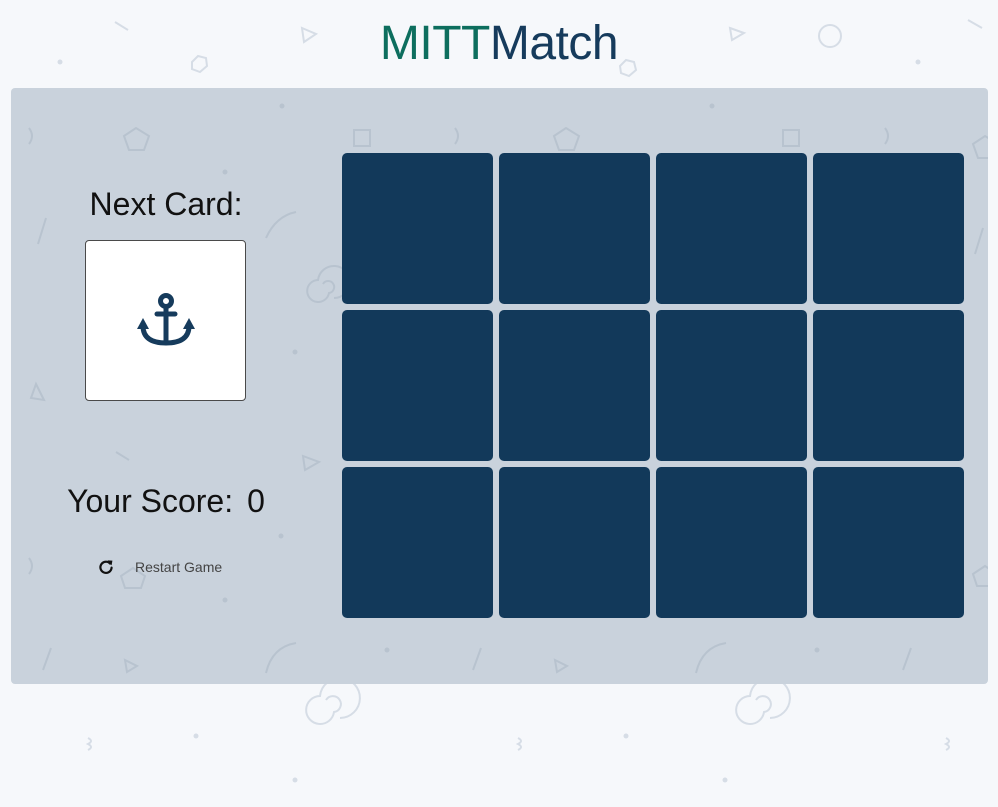 Image resolution: width=998 pixels, height=807 pixels. I want to click on score-value: 0, so click(256, 501).